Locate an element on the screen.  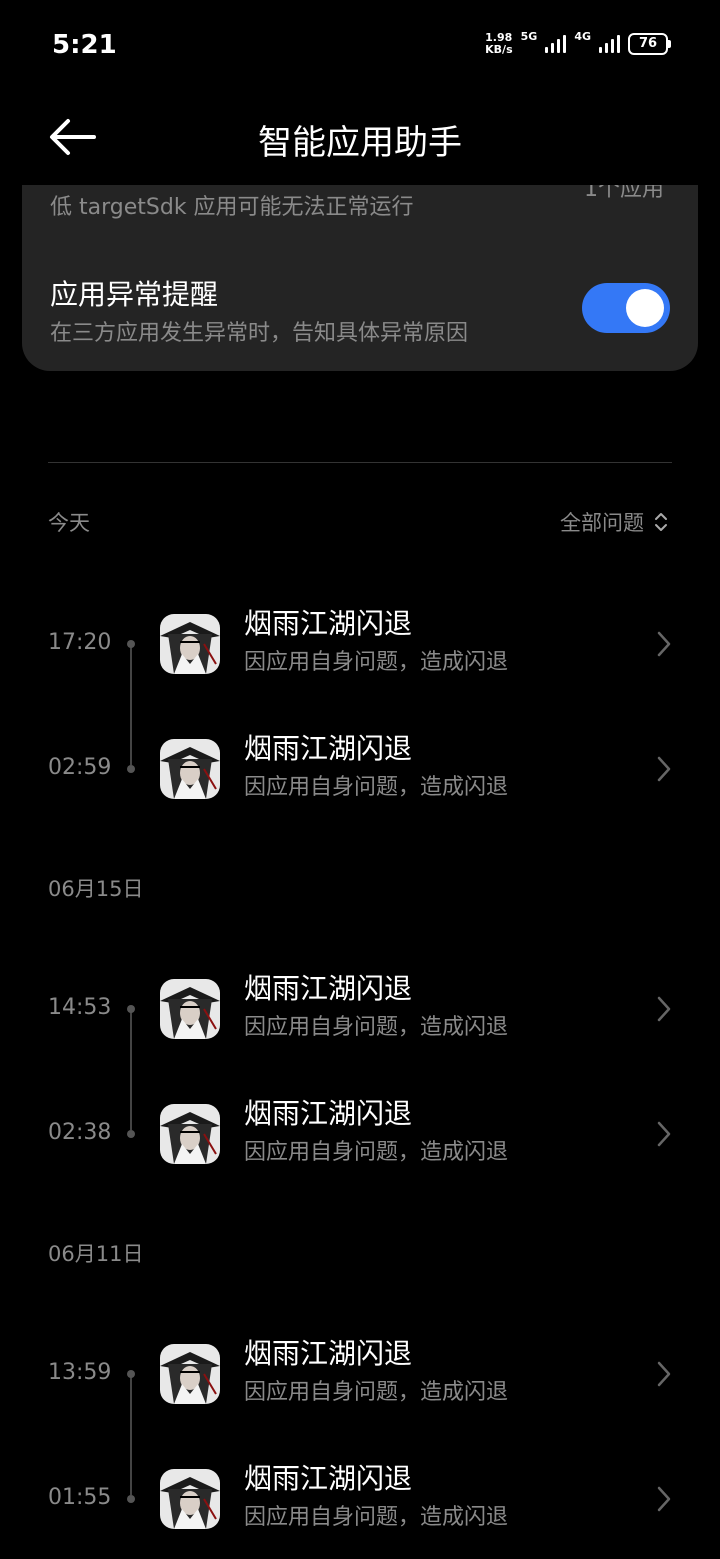
crash-entry: 13:59 烟雨江湖闪退因应用自身问题，造成闪退 is located at coordinates (360, 1384).